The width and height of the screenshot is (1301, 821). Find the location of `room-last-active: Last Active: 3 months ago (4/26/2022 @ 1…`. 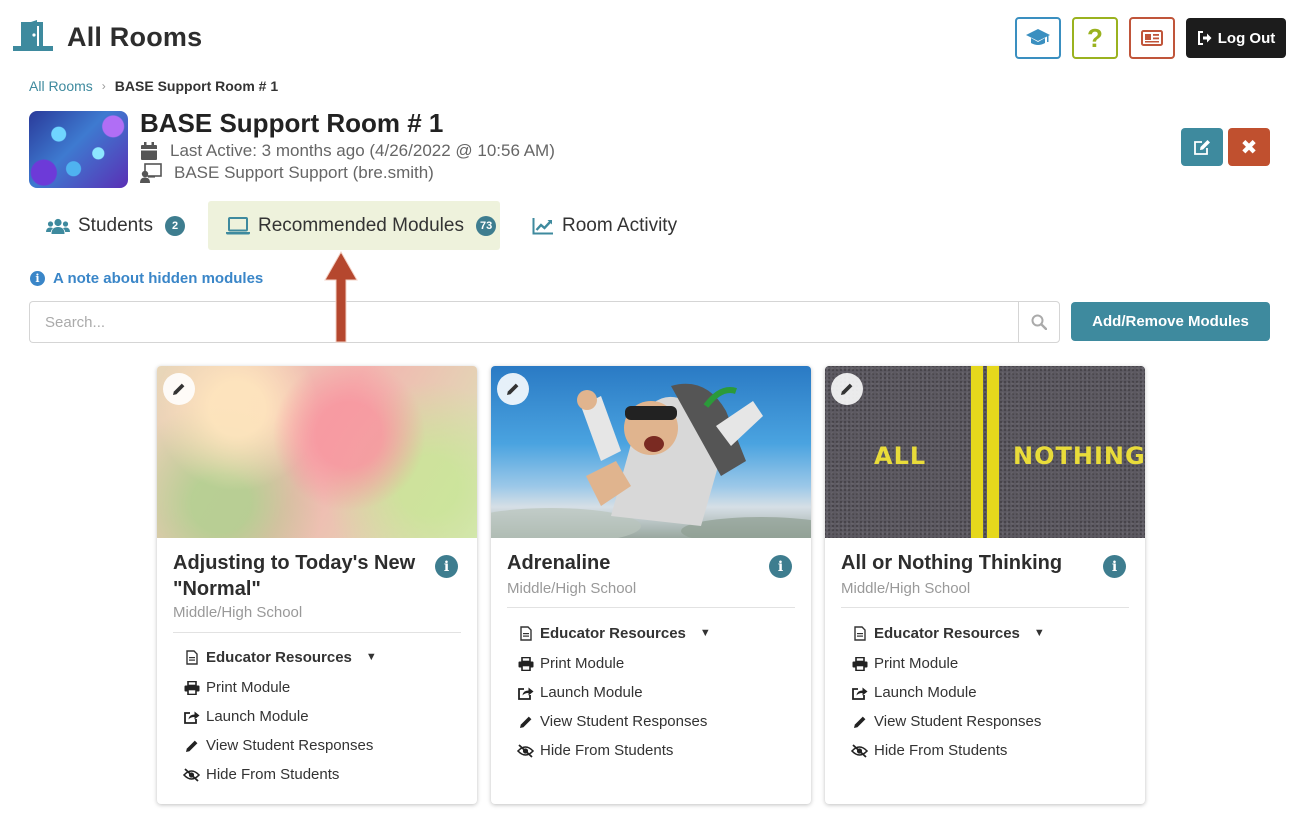

room-last-active: Last Active: 3 months ago (4/26/2022 @ 1… is located at coordinates (347, 151).